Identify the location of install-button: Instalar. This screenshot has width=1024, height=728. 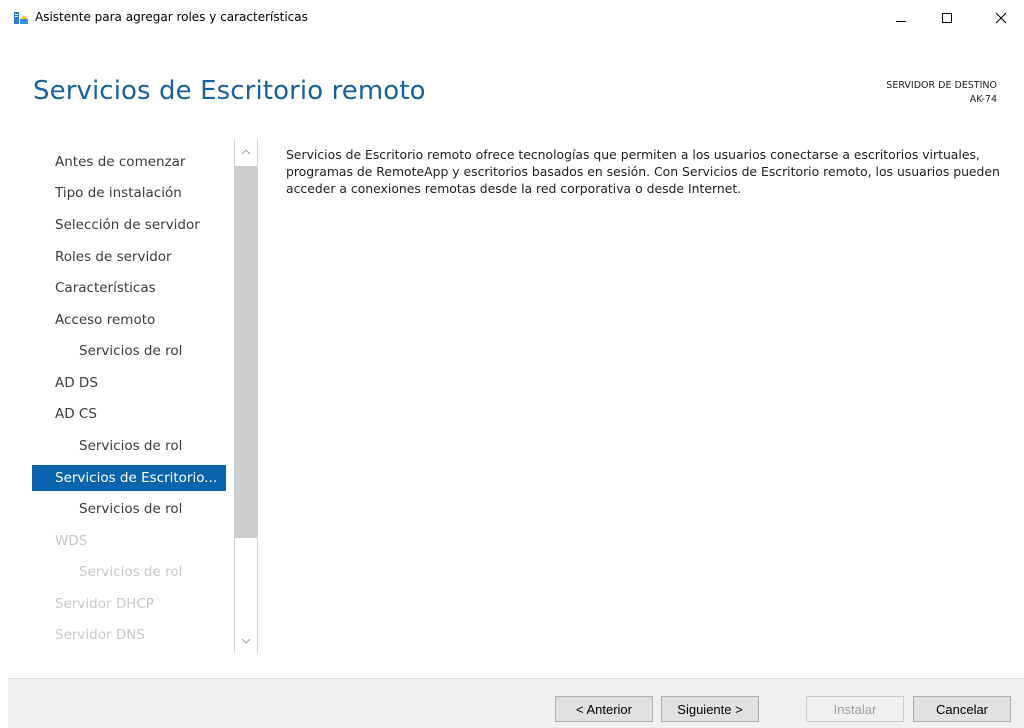
(855, 709).